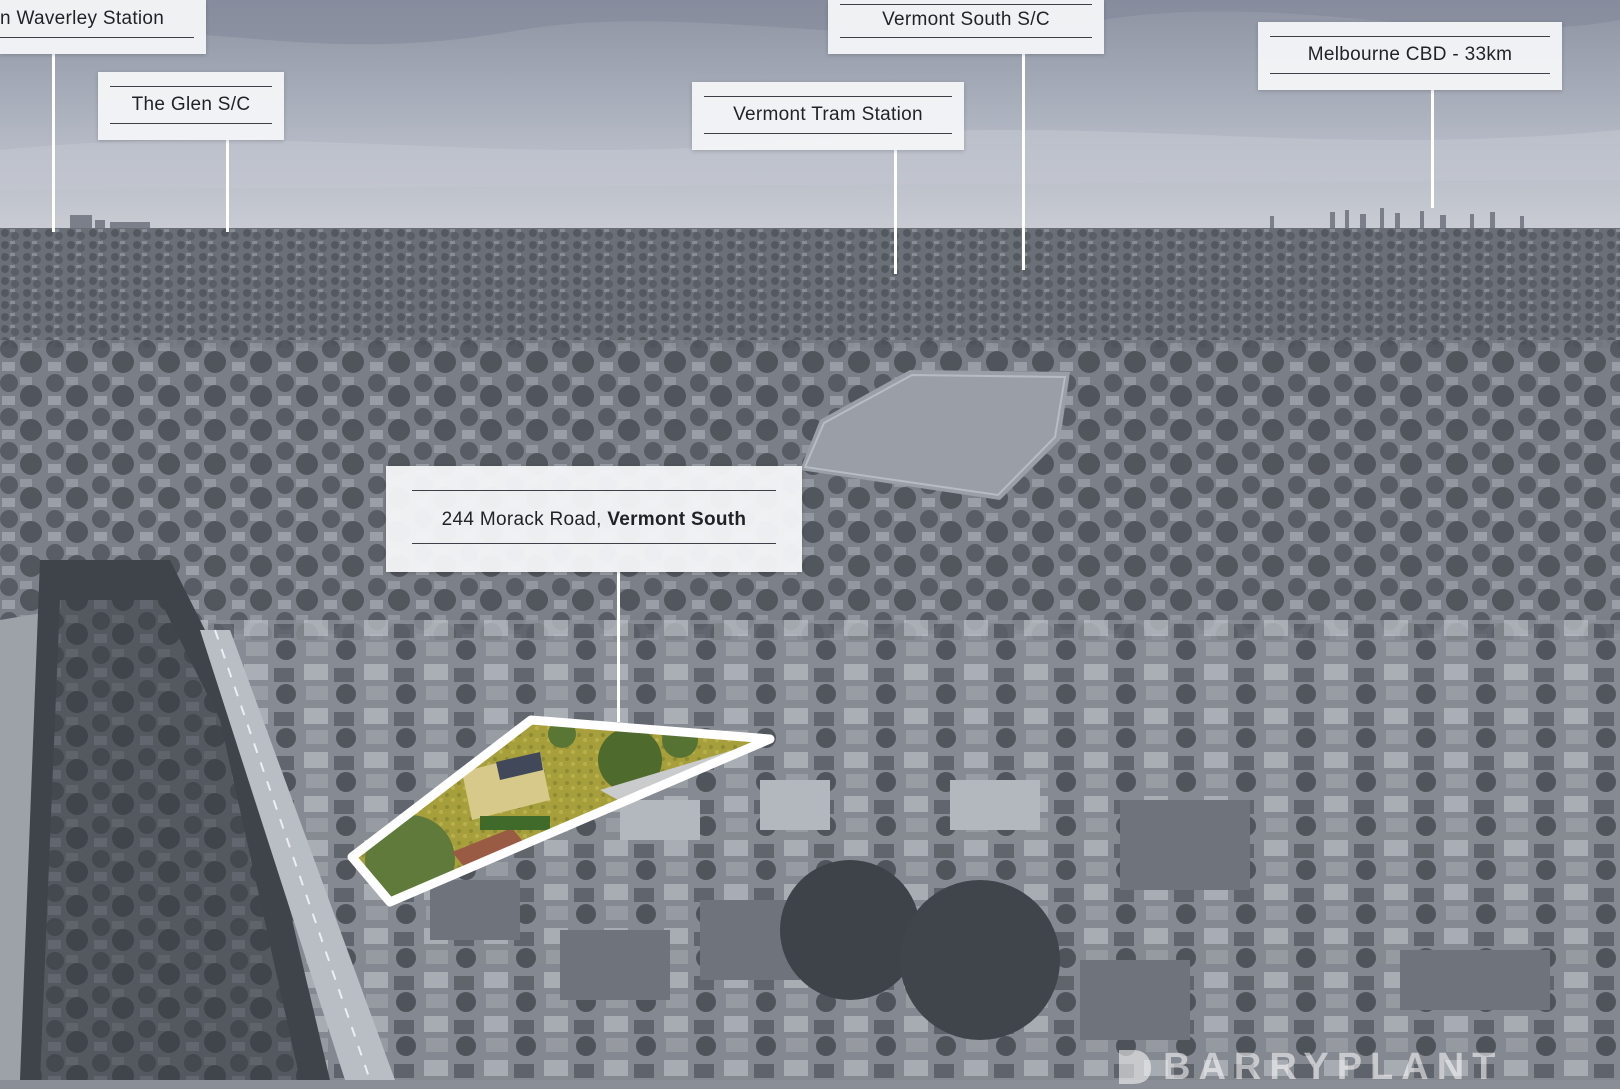 This screenshot has width=1620, height=1089. What do you see at coordinates (1023, 162) in the screenshot?
I see `pin-line-vermont-south-sc` at bounding box center [1023, 162].